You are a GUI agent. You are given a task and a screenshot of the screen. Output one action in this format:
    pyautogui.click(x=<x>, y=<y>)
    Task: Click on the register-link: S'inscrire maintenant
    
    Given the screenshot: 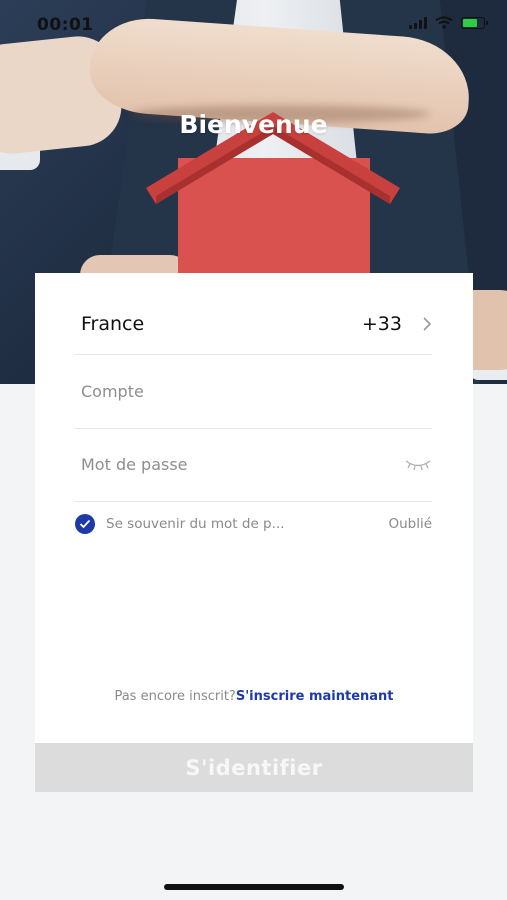 What is the action you would take?
    pyautogui.click(x=315, y=696)
    